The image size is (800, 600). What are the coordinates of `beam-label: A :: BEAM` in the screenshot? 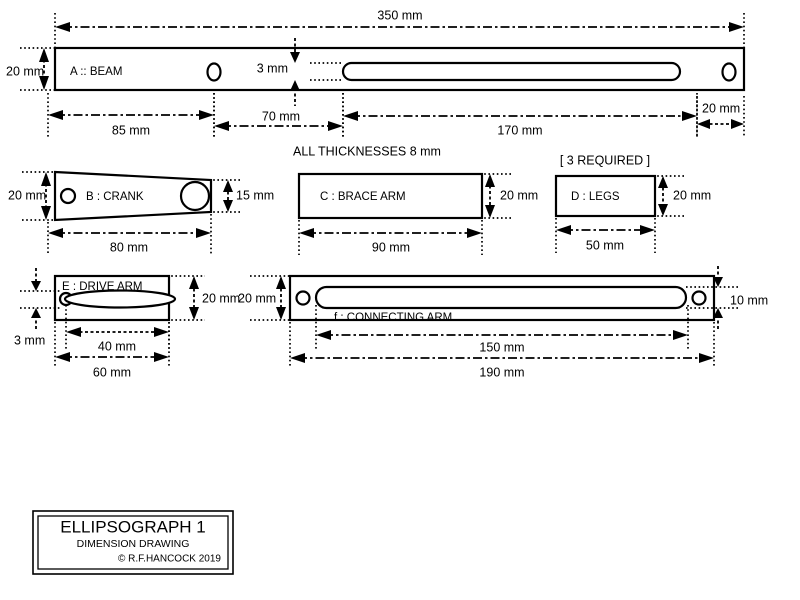 It's located at (96, 72).